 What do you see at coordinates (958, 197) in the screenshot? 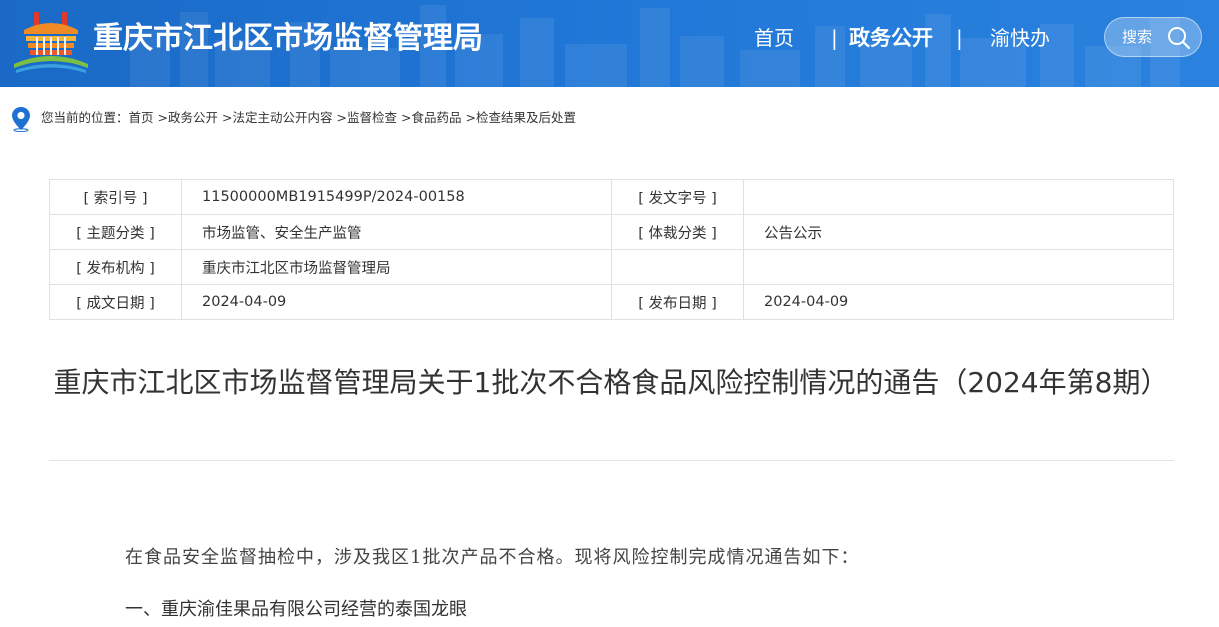
I see `meta-value-doc-number` at bounding box center [958, 197].